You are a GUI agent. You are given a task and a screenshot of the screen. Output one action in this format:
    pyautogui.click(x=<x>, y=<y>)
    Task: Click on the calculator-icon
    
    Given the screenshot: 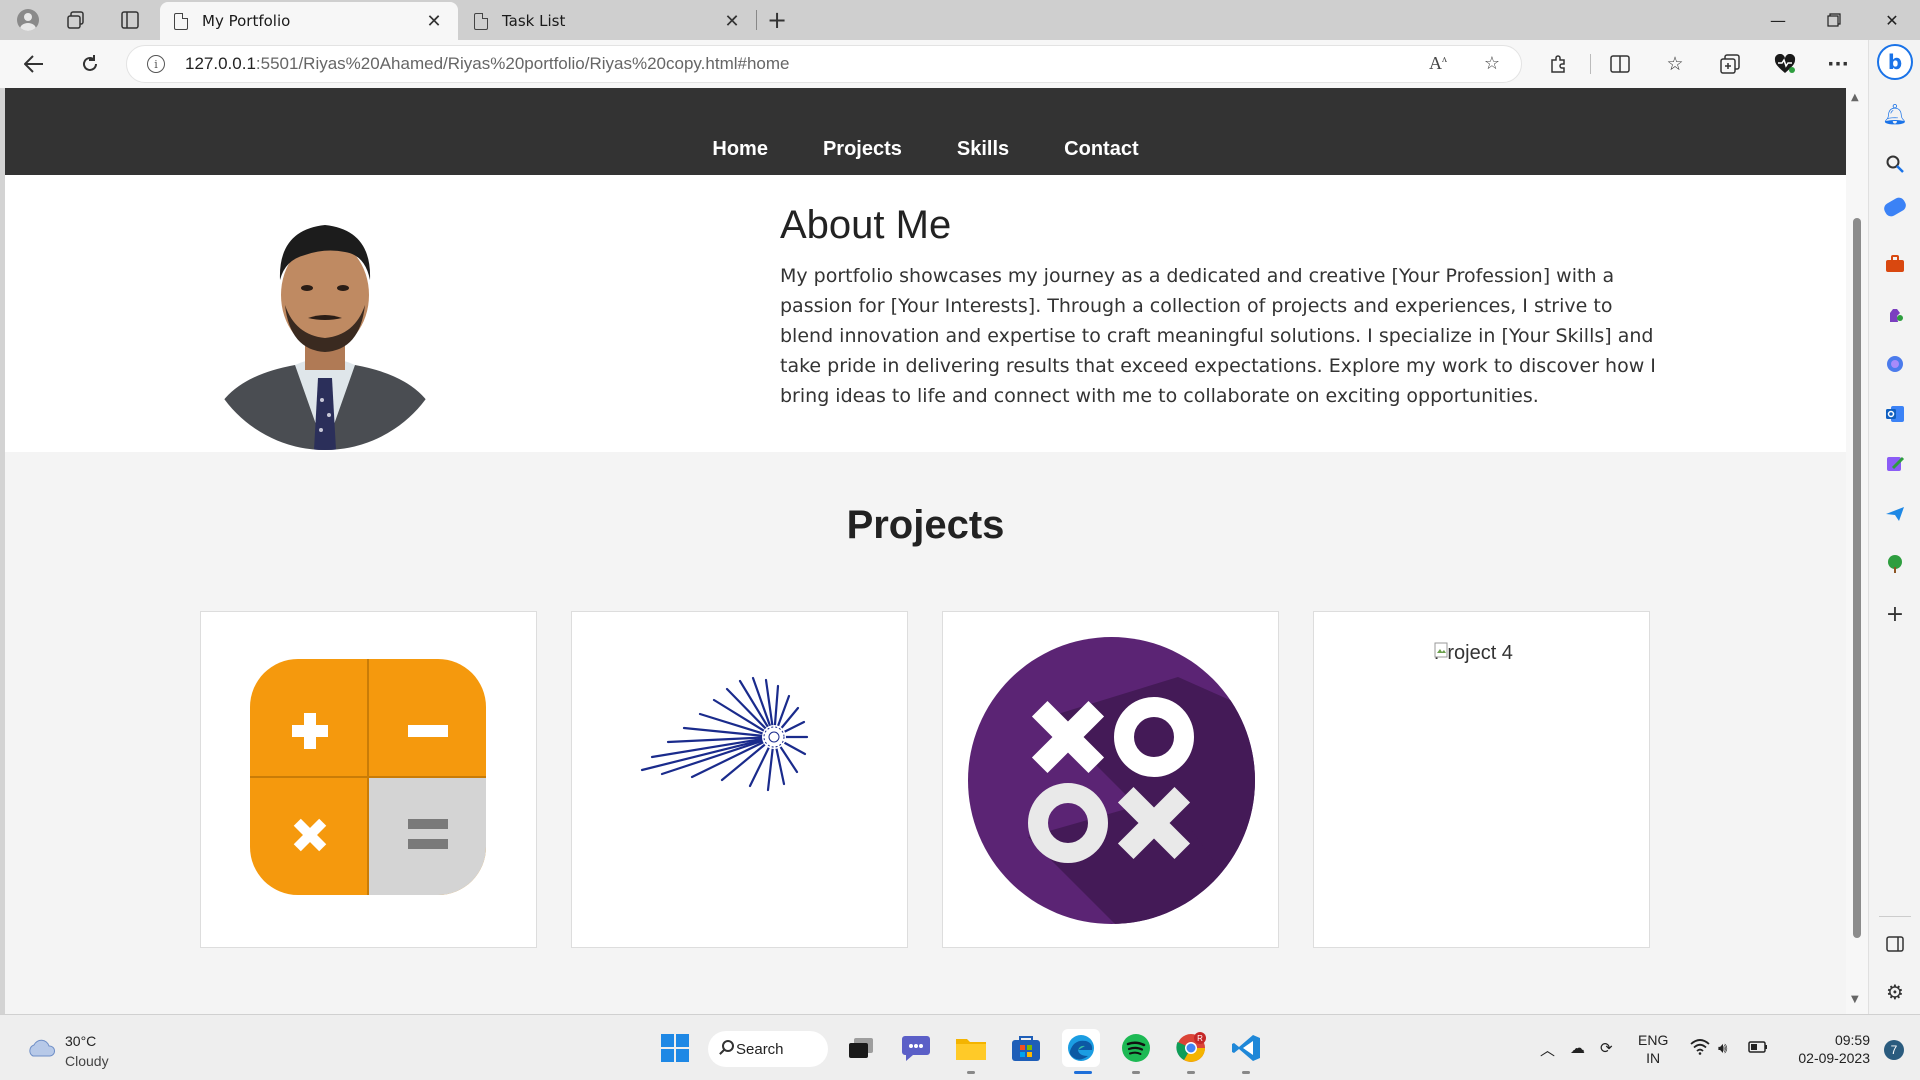 What is the action you would take?
    pyautogui.click(x=368, y=777)
    